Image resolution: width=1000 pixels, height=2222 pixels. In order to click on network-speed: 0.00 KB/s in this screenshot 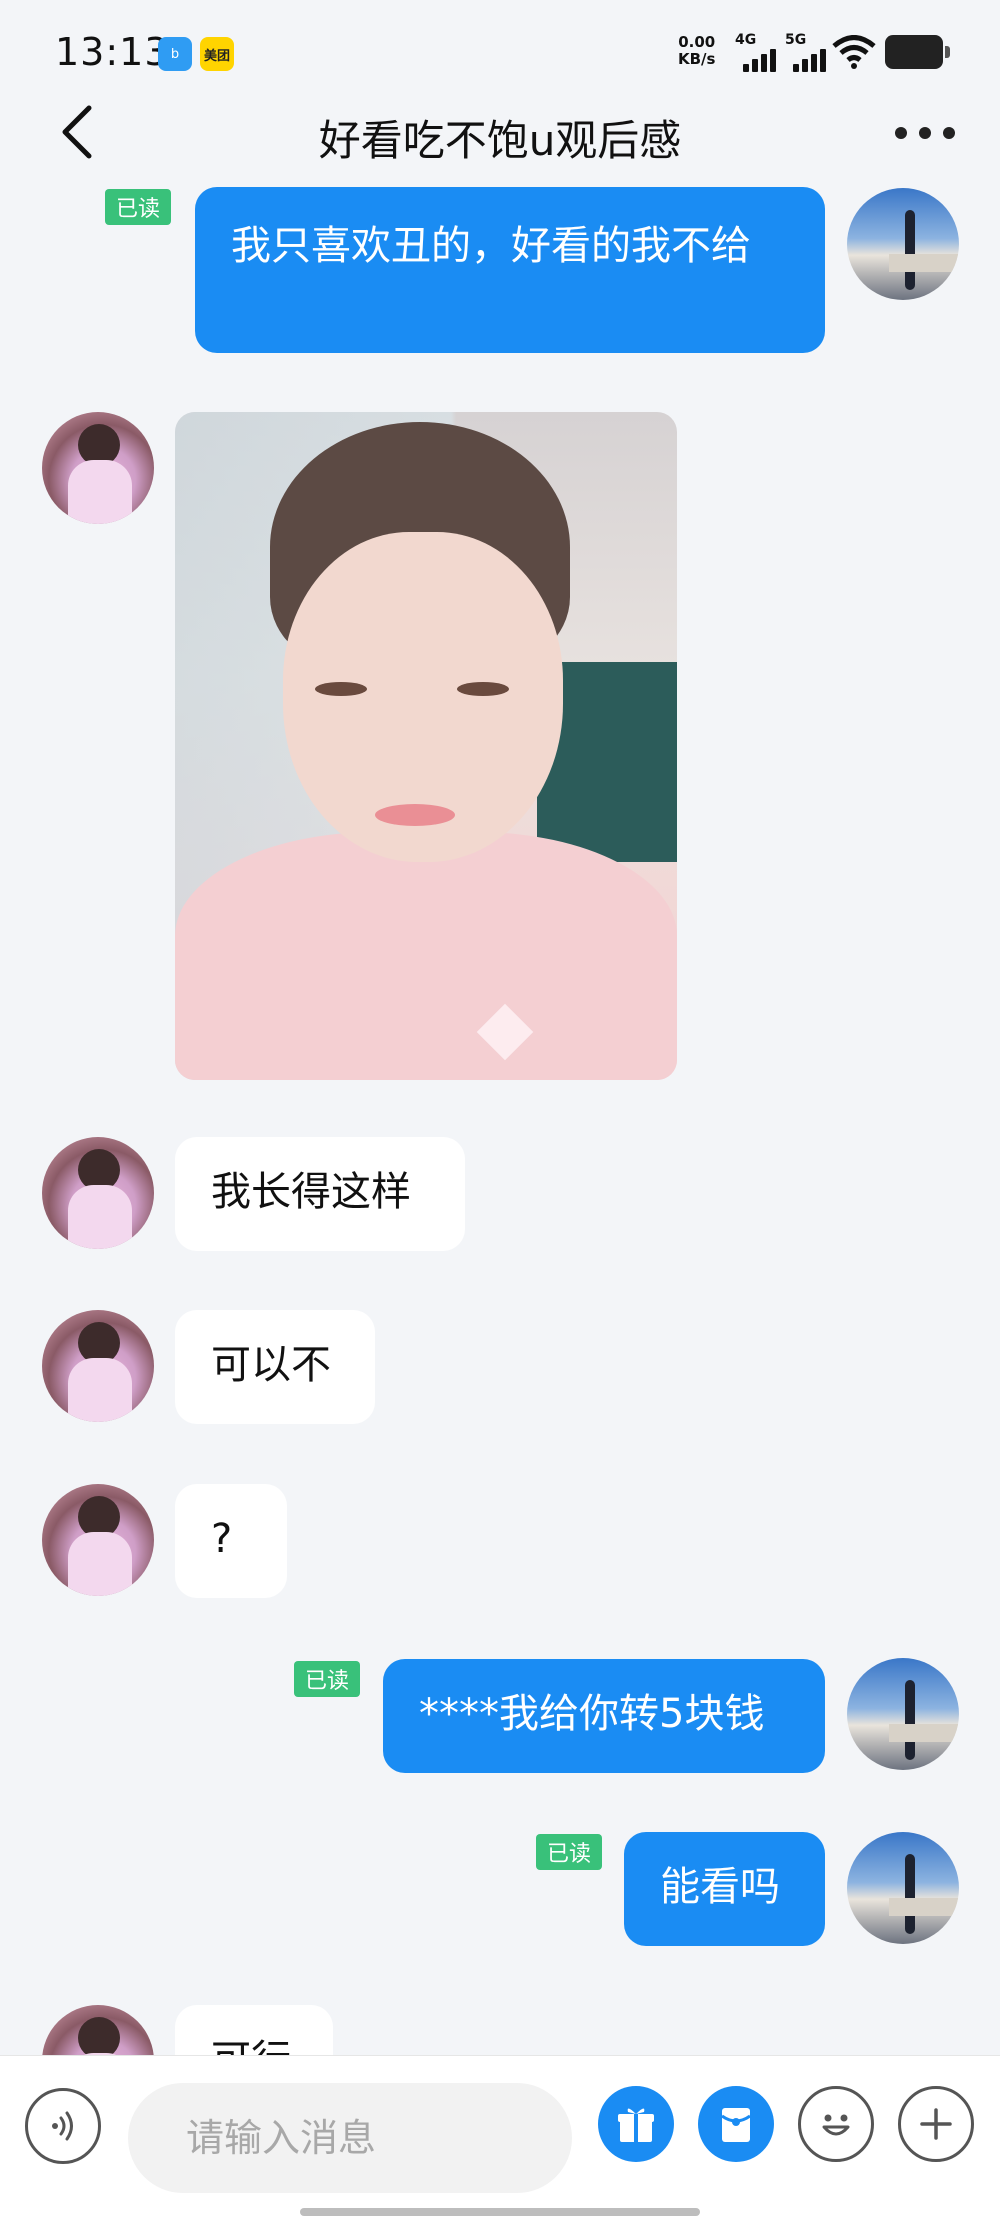, I will do `click(697, 50)`.